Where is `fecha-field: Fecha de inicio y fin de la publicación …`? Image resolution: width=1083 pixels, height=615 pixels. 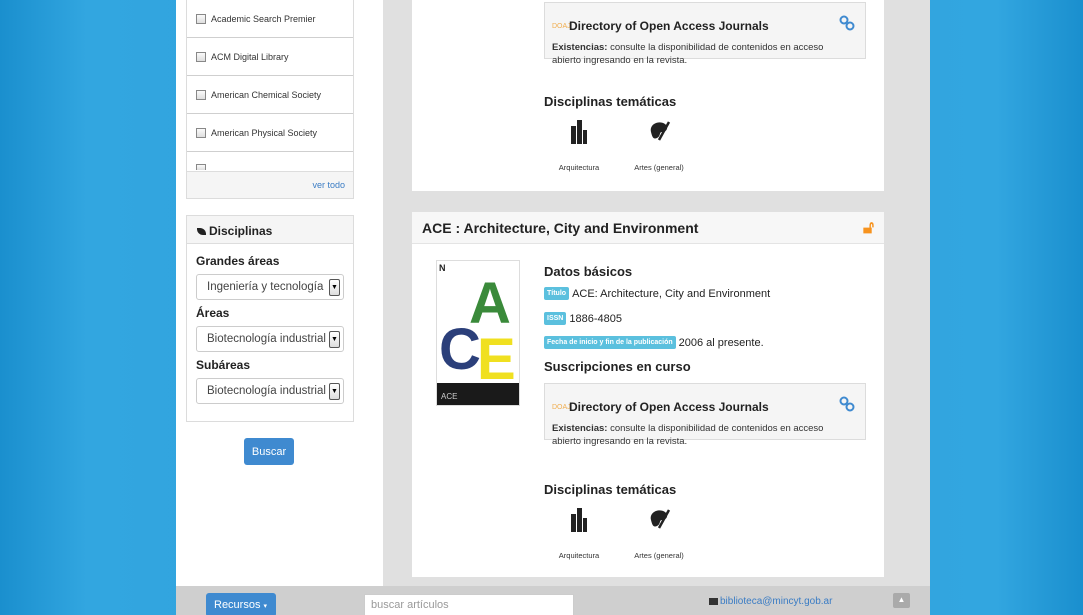
fecha-field: Fecha de inicio y fin de la publicación … is located at coordinates (654, 342).